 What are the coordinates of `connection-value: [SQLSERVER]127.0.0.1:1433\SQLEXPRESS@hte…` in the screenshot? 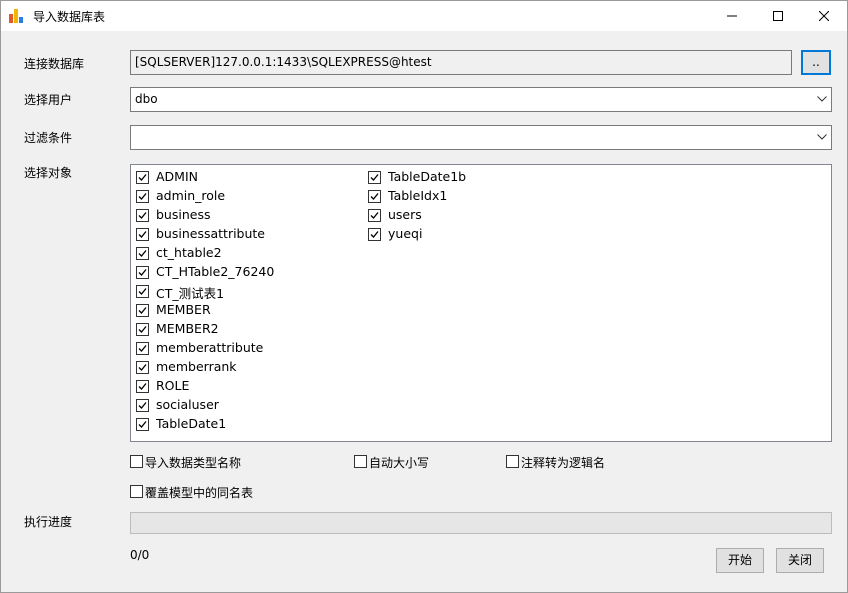 It's located at (283, 62).